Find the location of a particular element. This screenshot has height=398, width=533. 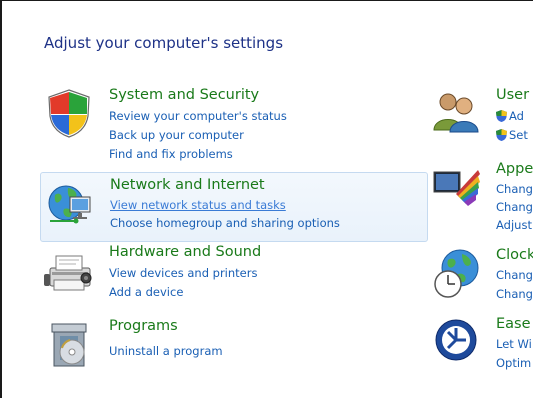

clock-globe-icon is located at coordinates (457, 274).